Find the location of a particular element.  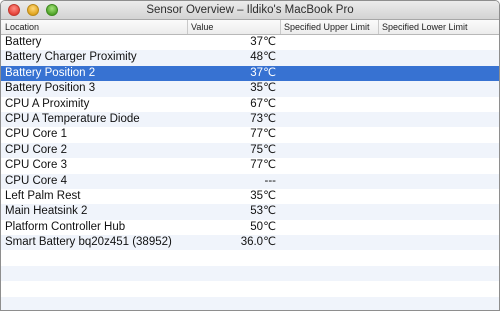

cell-location: CPU A Proximity is located at coordinates (47, 103).